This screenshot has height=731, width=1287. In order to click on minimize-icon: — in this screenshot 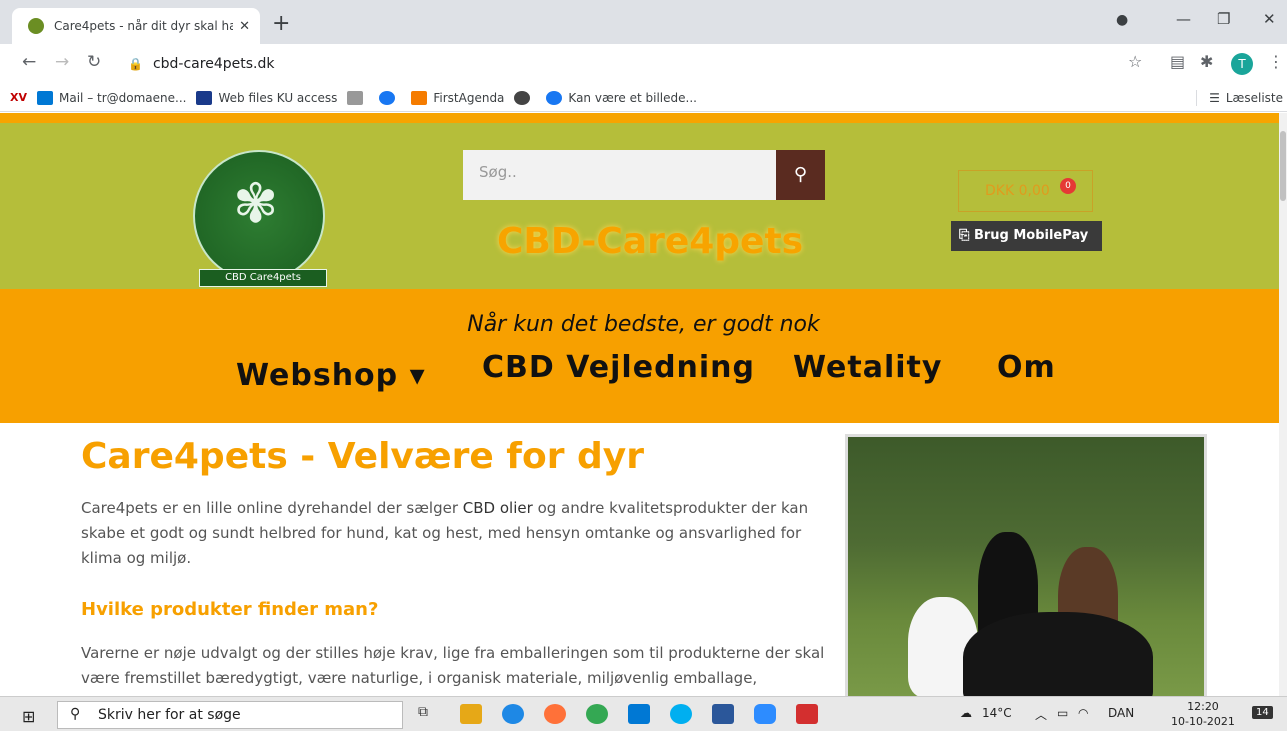, I will do `click(1183, 19)`.